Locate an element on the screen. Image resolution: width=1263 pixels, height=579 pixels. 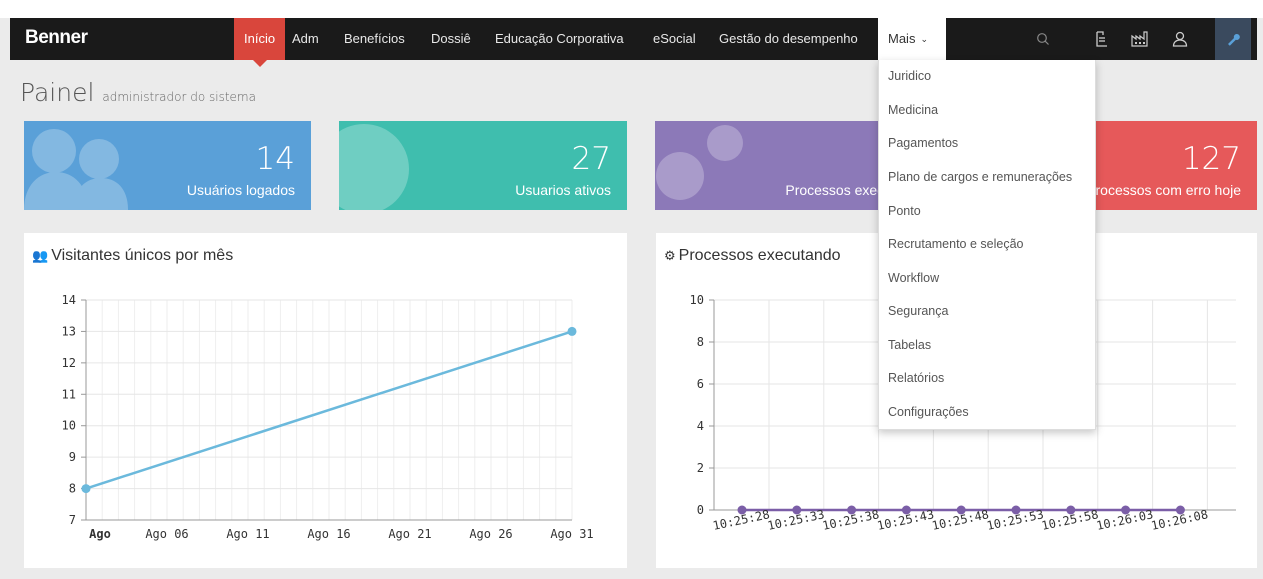
menu-item-recrutamento: Recrutamento e seleção is located at coordinates (956, 244).